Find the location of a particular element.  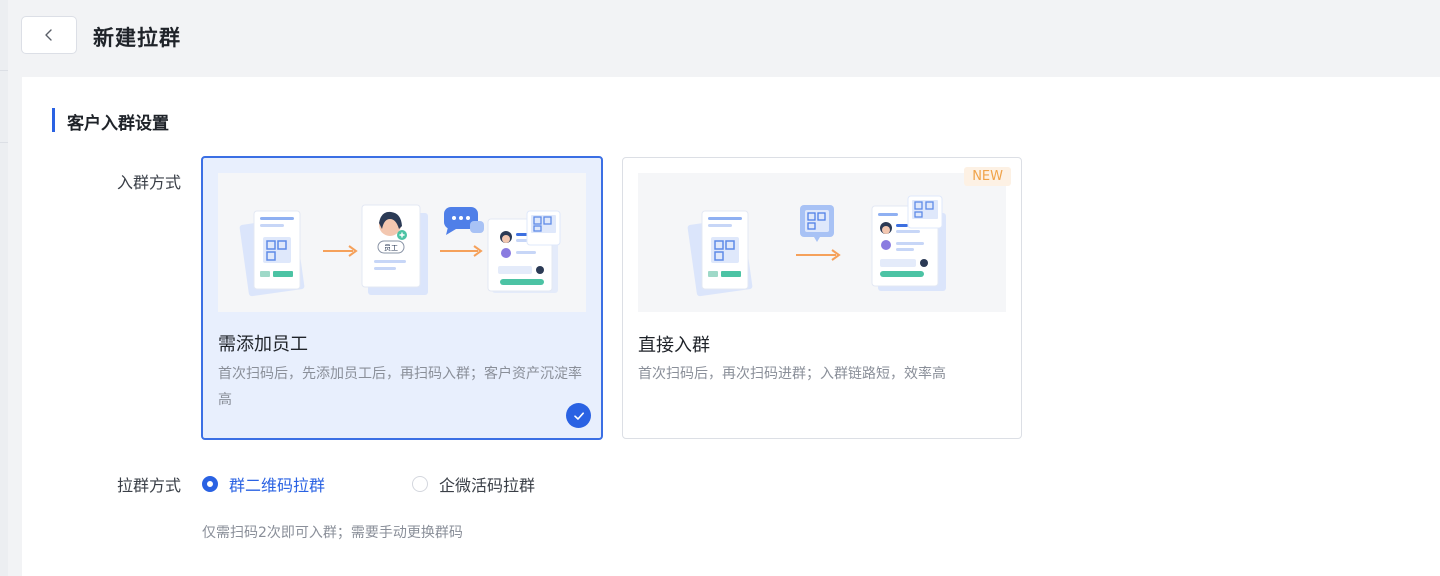

add-staff-illustration: 员工 is located at coordinates (402, 242).